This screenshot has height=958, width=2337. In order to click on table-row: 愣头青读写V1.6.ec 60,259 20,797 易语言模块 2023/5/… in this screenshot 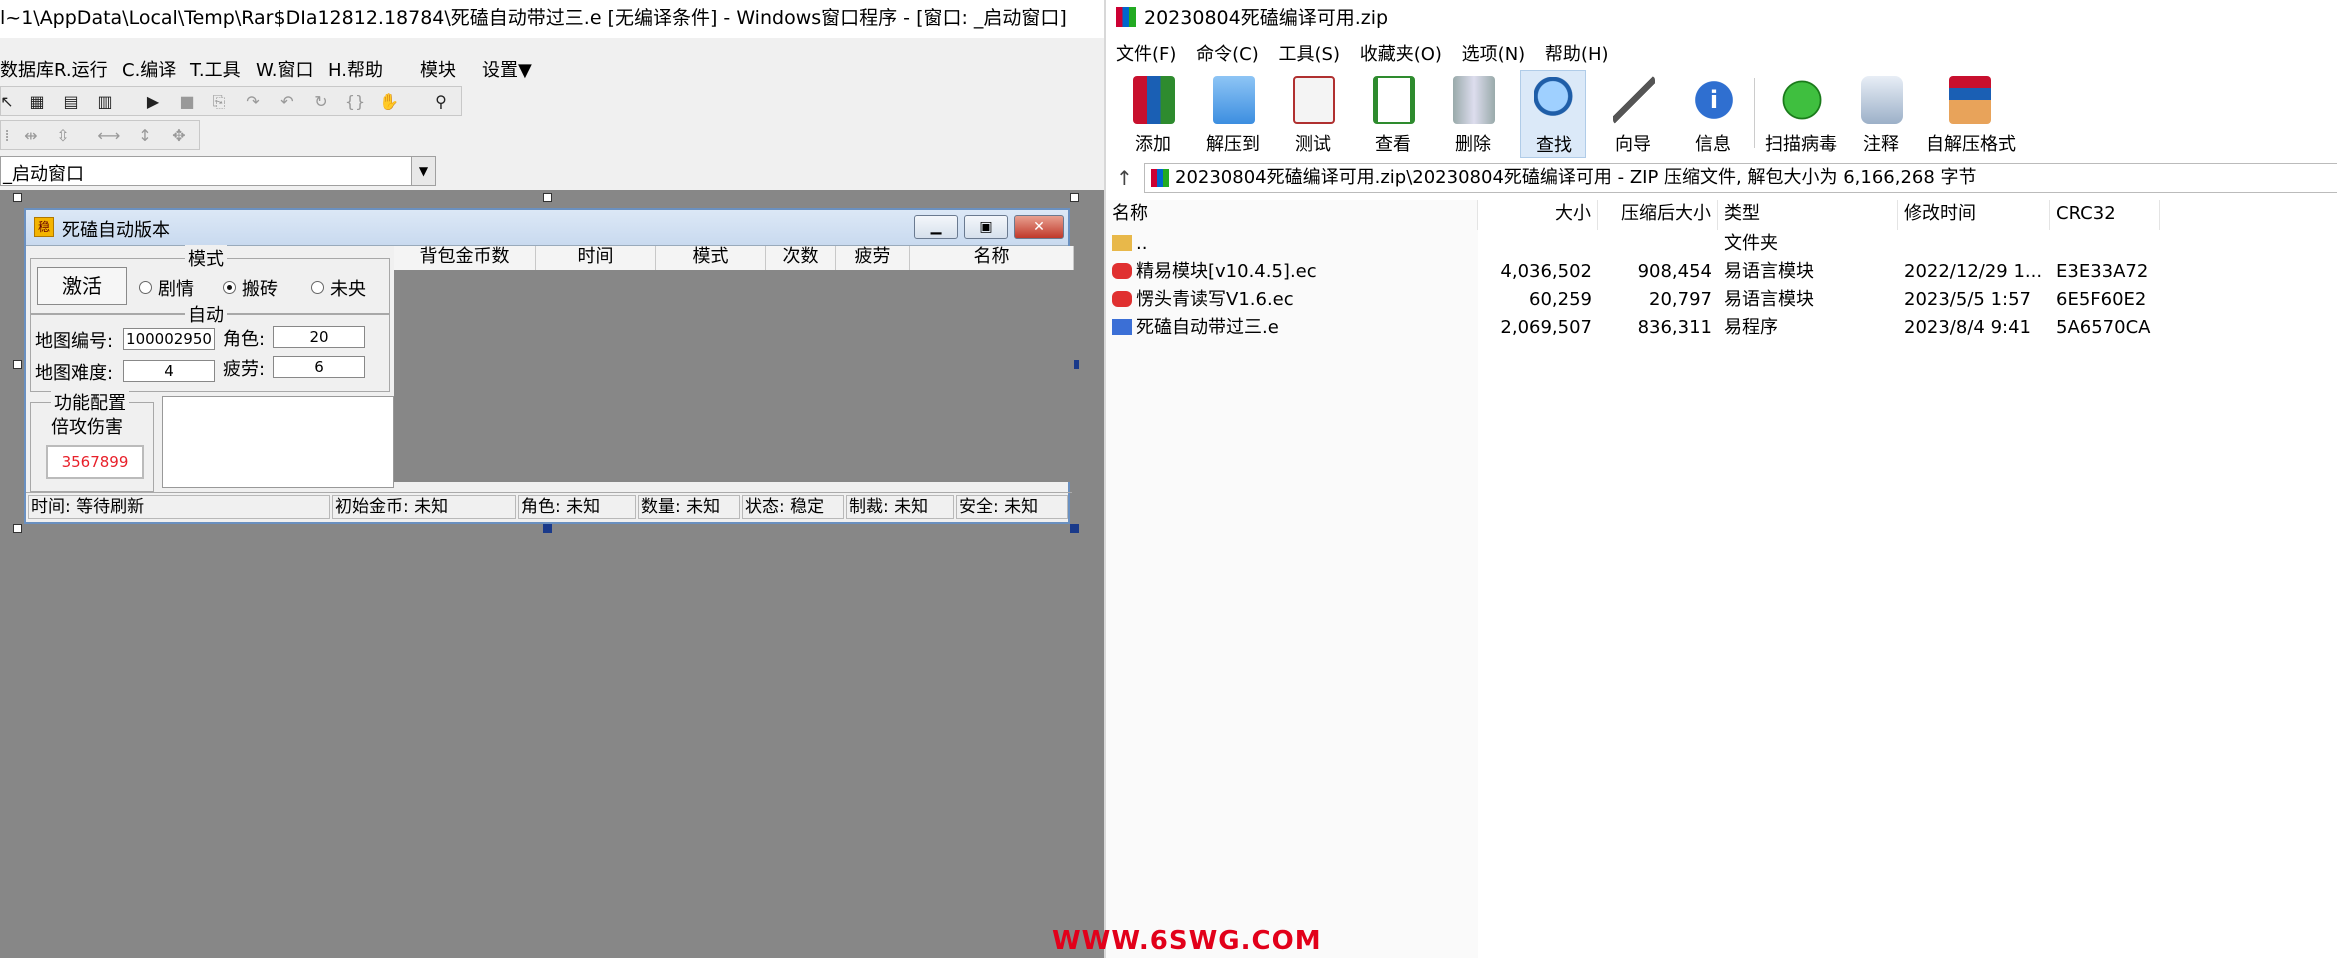, I will do `click(1721, 300)`.